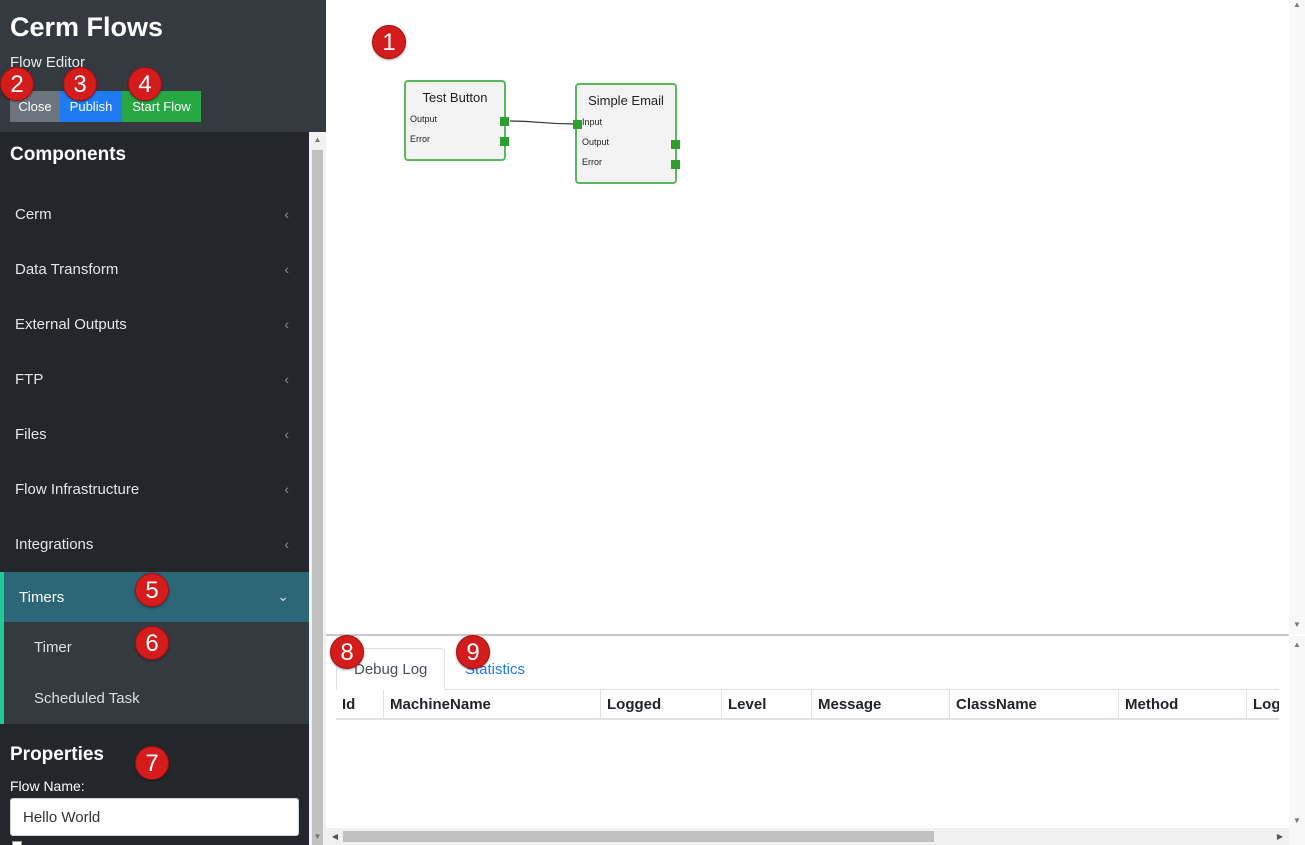 The height and width of the screenshot is (845, 1305). I want to click on bottom-panel-hscrollbar: ◀ ▶, so click(807, 836).